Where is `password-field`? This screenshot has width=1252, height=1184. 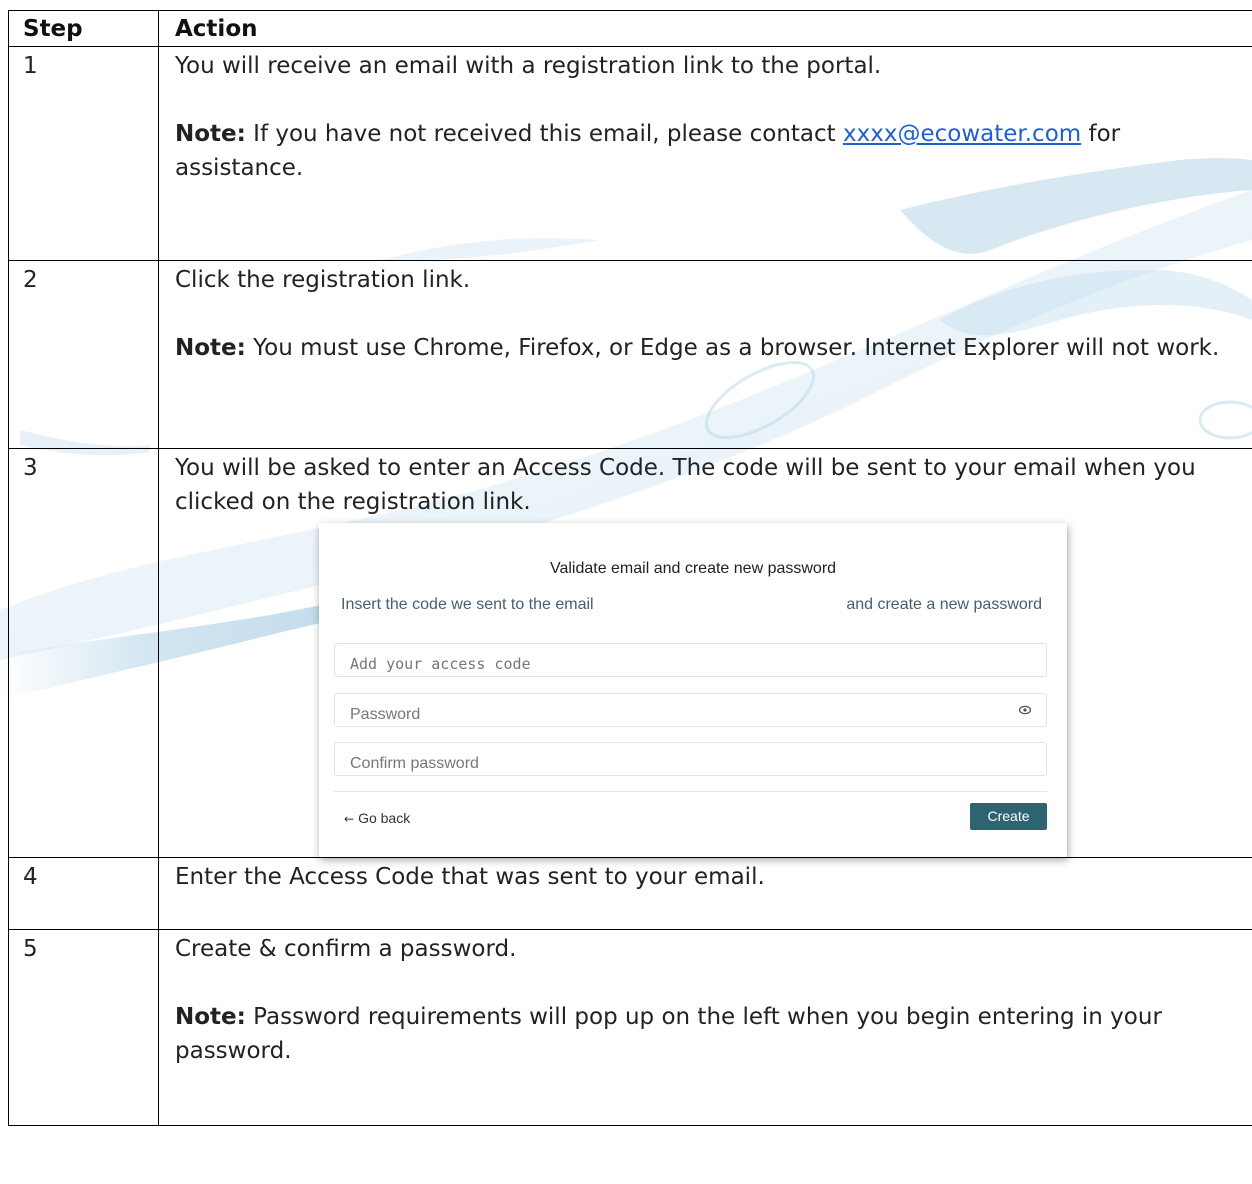
password-field is located at coordinates (690, 712).